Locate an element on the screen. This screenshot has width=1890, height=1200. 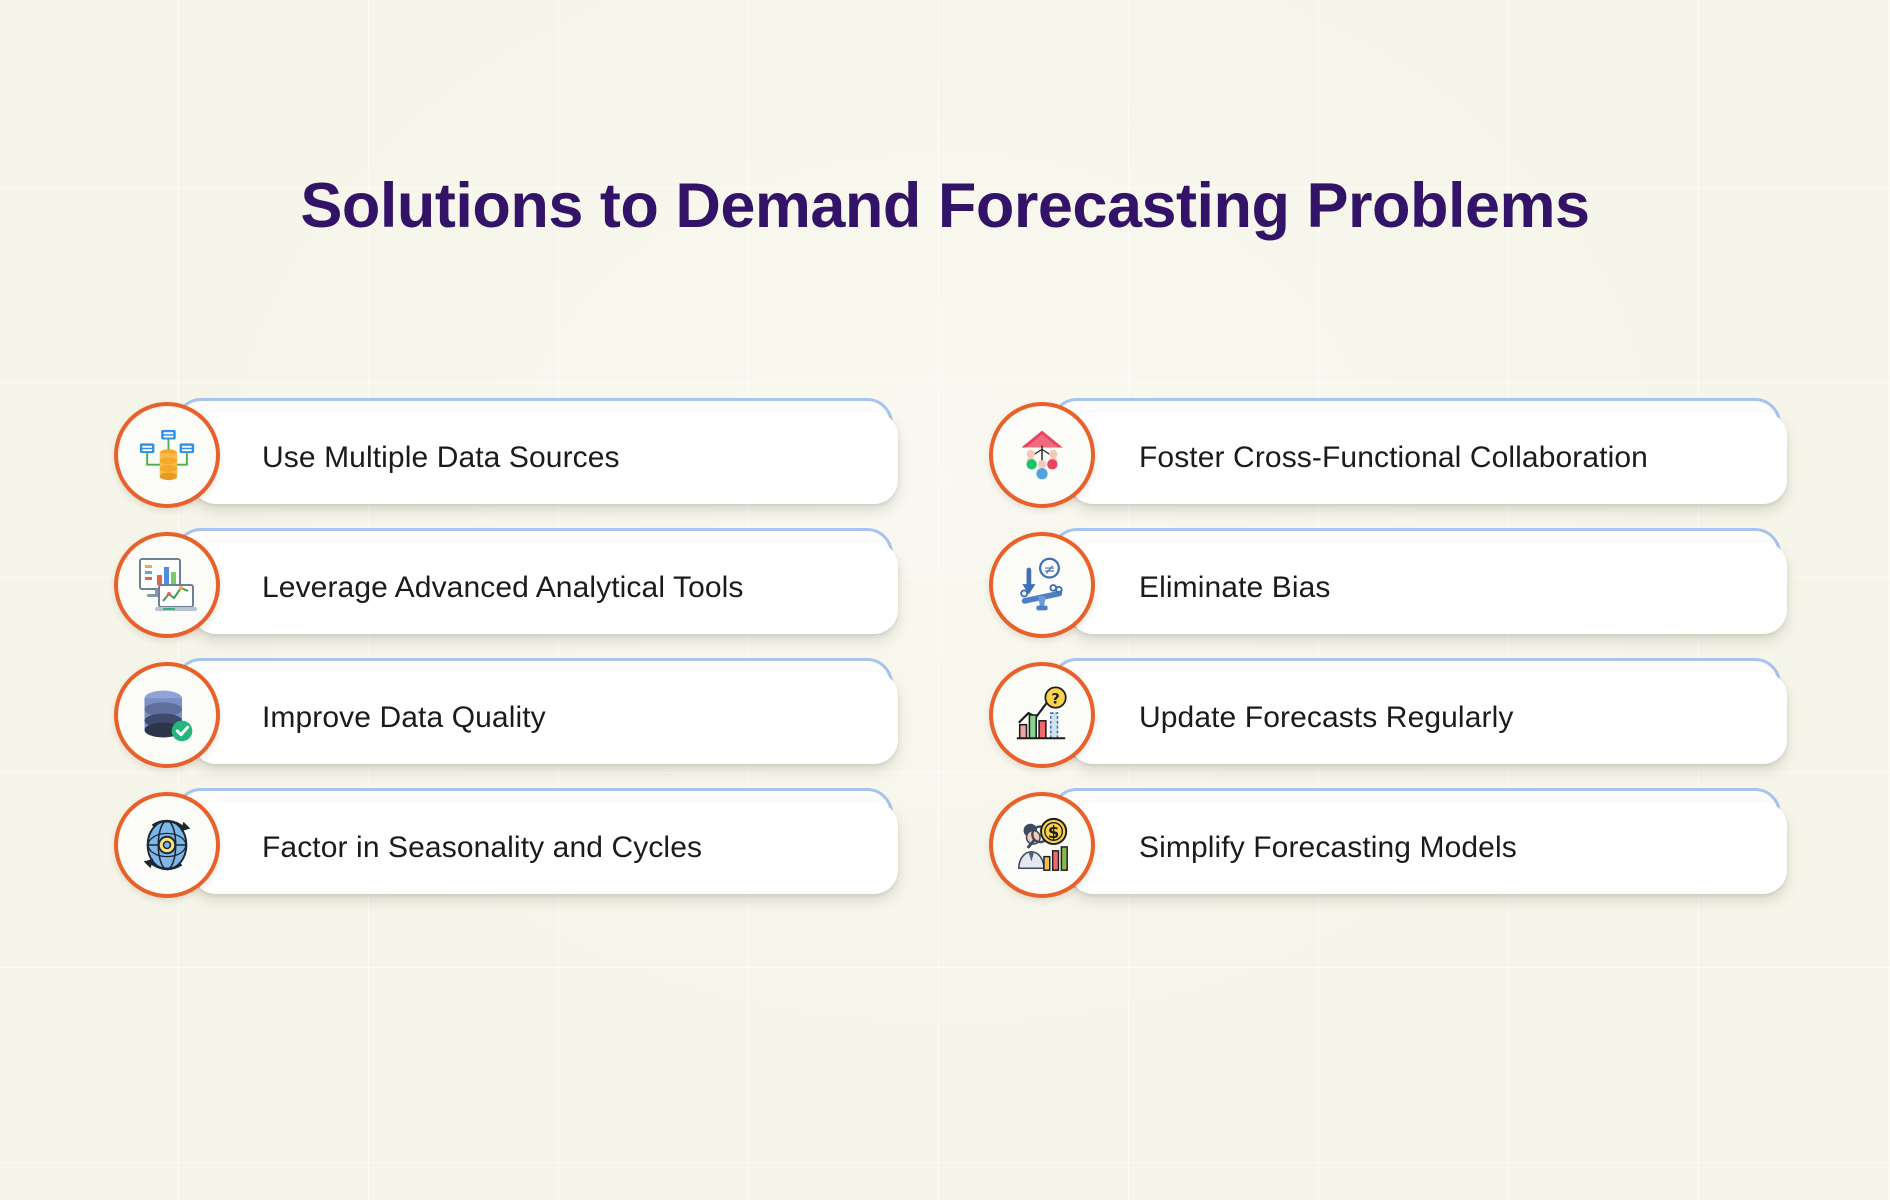
solution-label: Leverage Advanced Analytical Tools is located at coordinates (503, 587).